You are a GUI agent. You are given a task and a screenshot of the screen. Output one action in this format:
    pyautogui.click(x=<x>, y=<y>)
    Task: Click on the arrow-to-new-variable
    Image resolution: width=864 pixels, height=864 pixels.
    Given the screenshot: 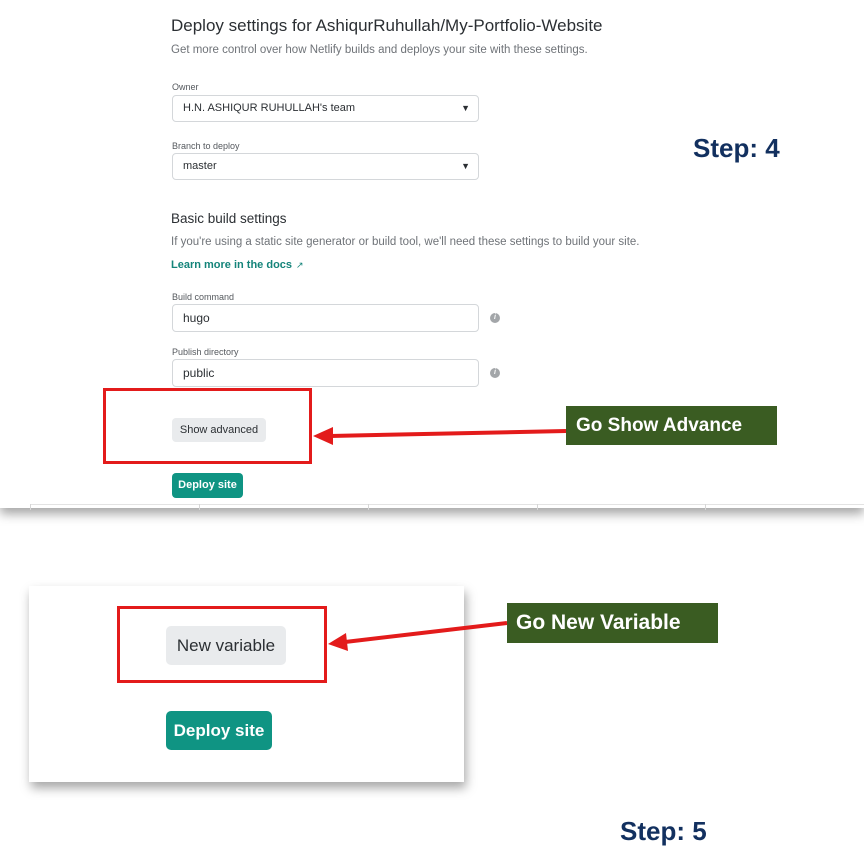 What is the action you would take?
    pyautogui.click(x=418, y=636)
    